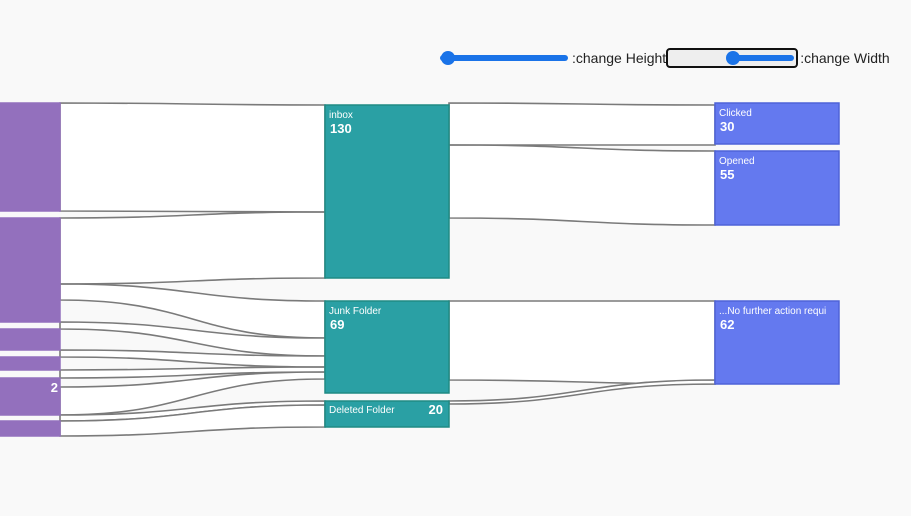 This screenshot has width=911, height=516. What do you see at coordinates (582, 185) in the screenshot?
I see `link-inbox-opened` at bounding box center [582, 185].